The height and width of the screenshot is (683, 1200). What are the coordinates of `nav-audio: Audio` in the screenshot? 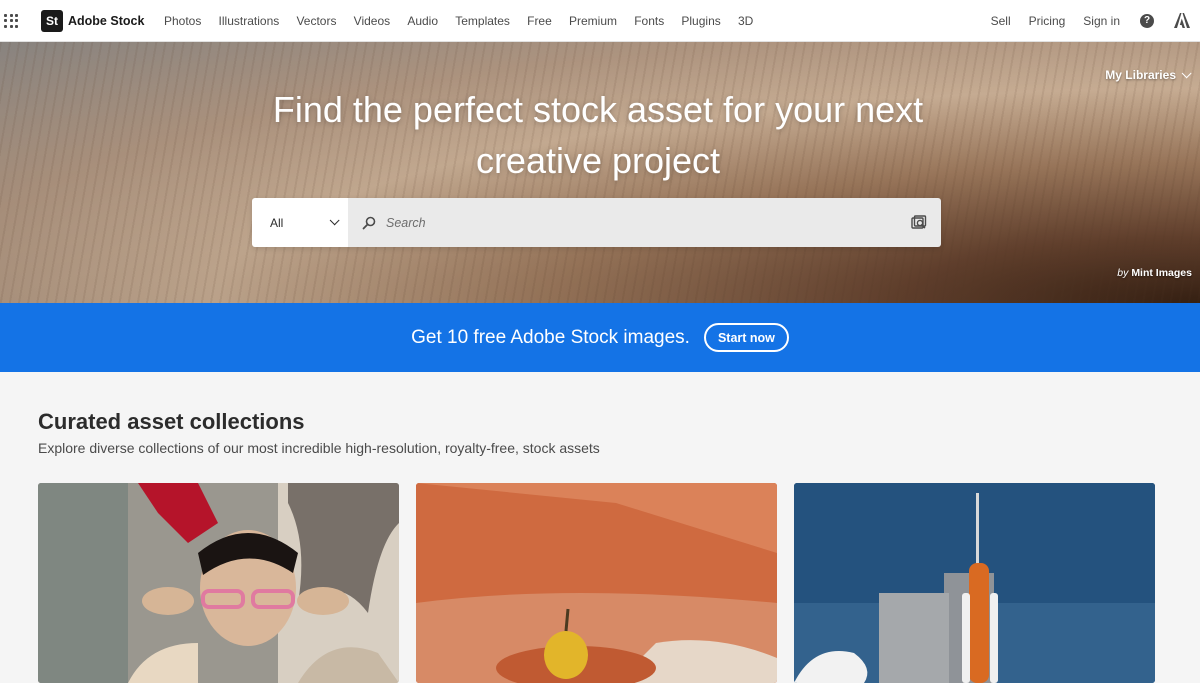 It's located at (422, 21).